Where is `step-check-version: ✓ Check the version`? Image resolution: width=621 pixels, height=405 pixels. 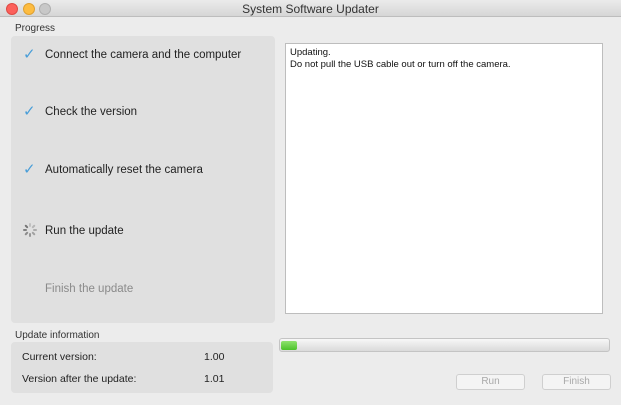
step-check-version: ✓ Check the version is located at coordinates (80, 112).